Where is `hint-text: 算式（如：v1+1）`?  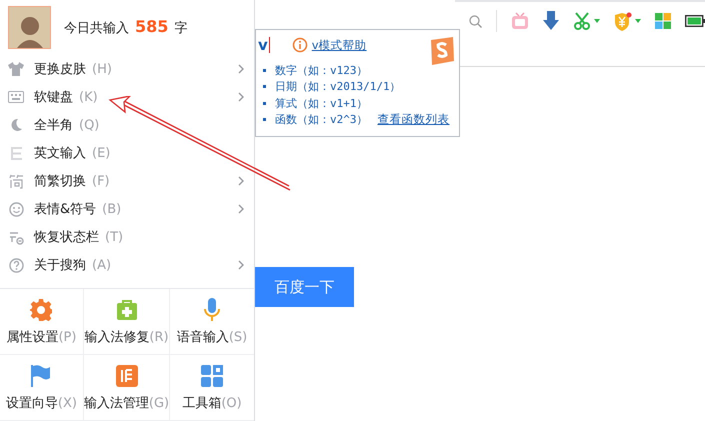 hint-text: 算式（如：v1+1） is located at coordinates (321, 103).